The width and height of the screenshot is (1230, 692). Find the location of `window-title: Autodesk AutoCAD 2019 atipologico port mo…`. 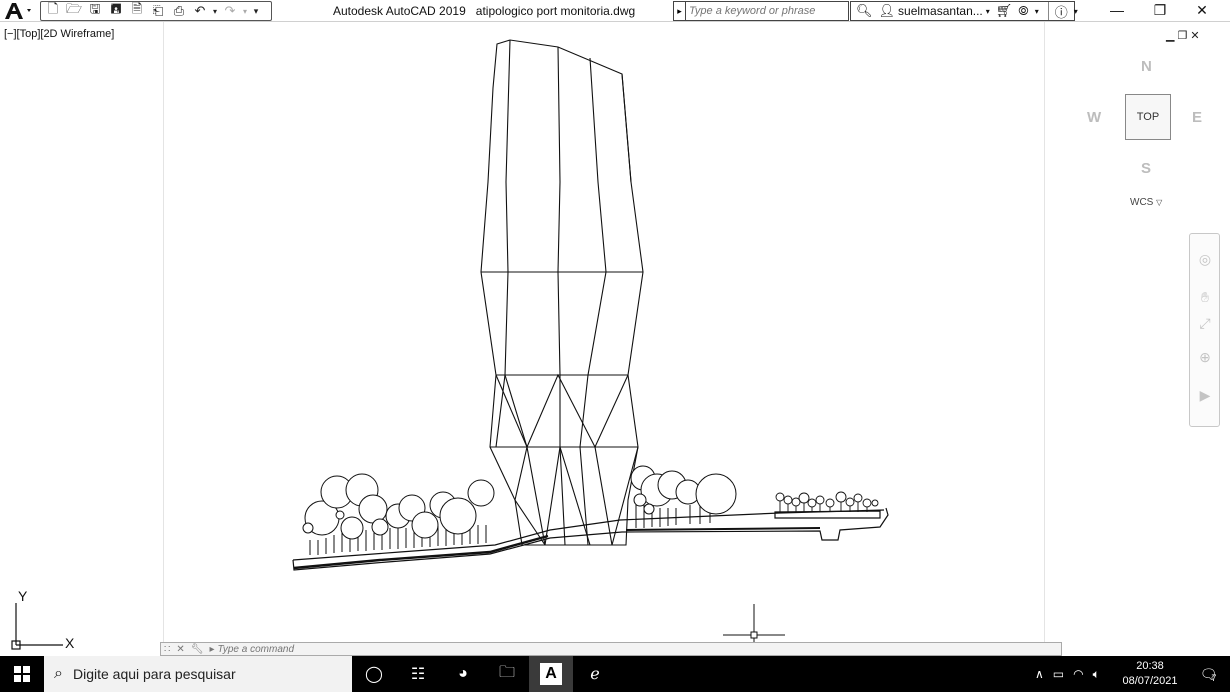

window-title: Autodesk AutoCAD 2019 atipologico port mo… is located at coordinates (484, 11).